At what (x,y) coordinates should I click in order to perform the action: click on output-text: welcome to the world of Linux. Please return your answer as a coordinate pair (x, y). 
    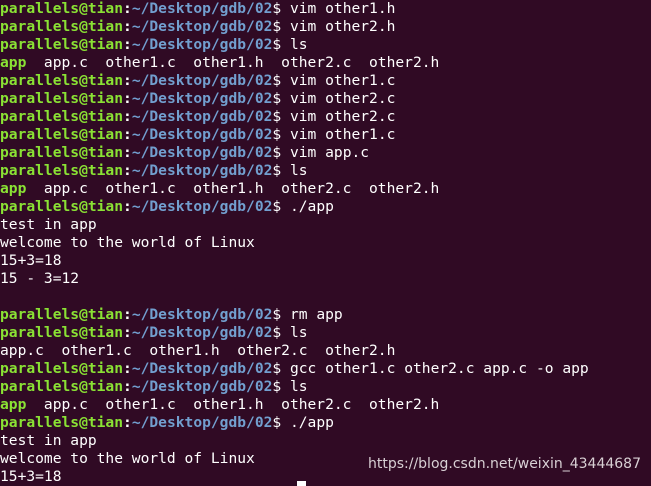
    Looking at the image, I should click on (127, 242).